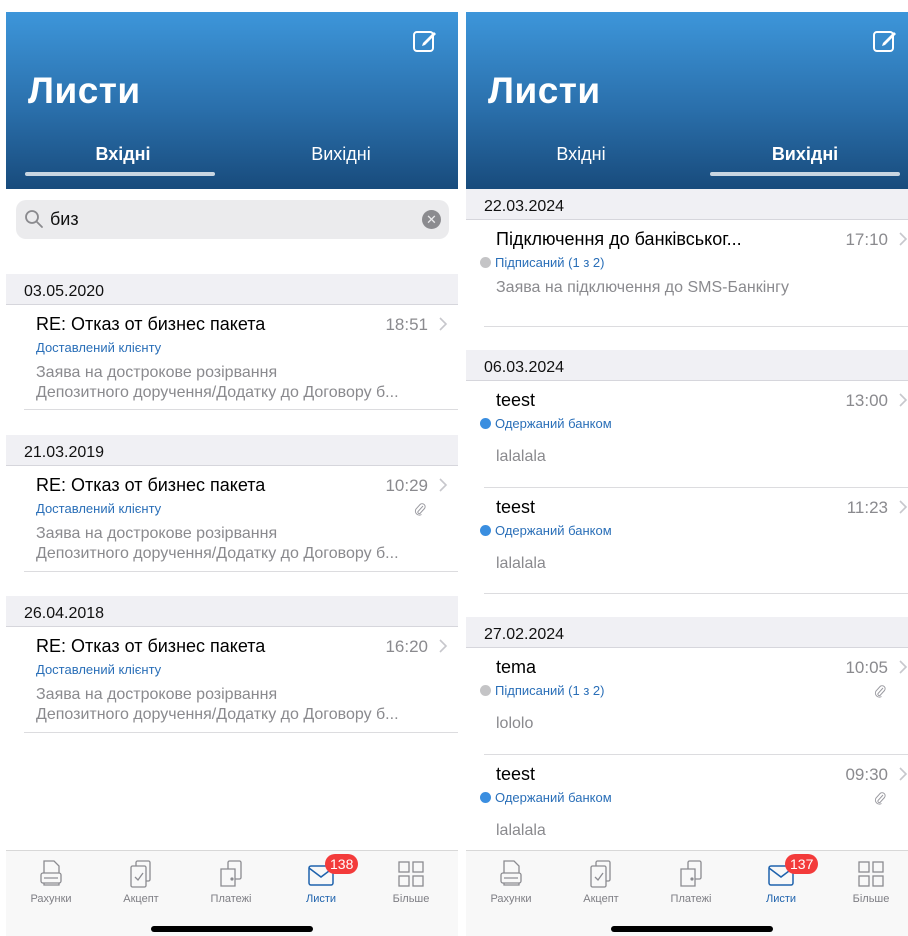 This screenshot has width=908, height=936. Describe the element at coordinates (64, 613) in the screenshot. I see `group-date: 26.04.2018` at that location.